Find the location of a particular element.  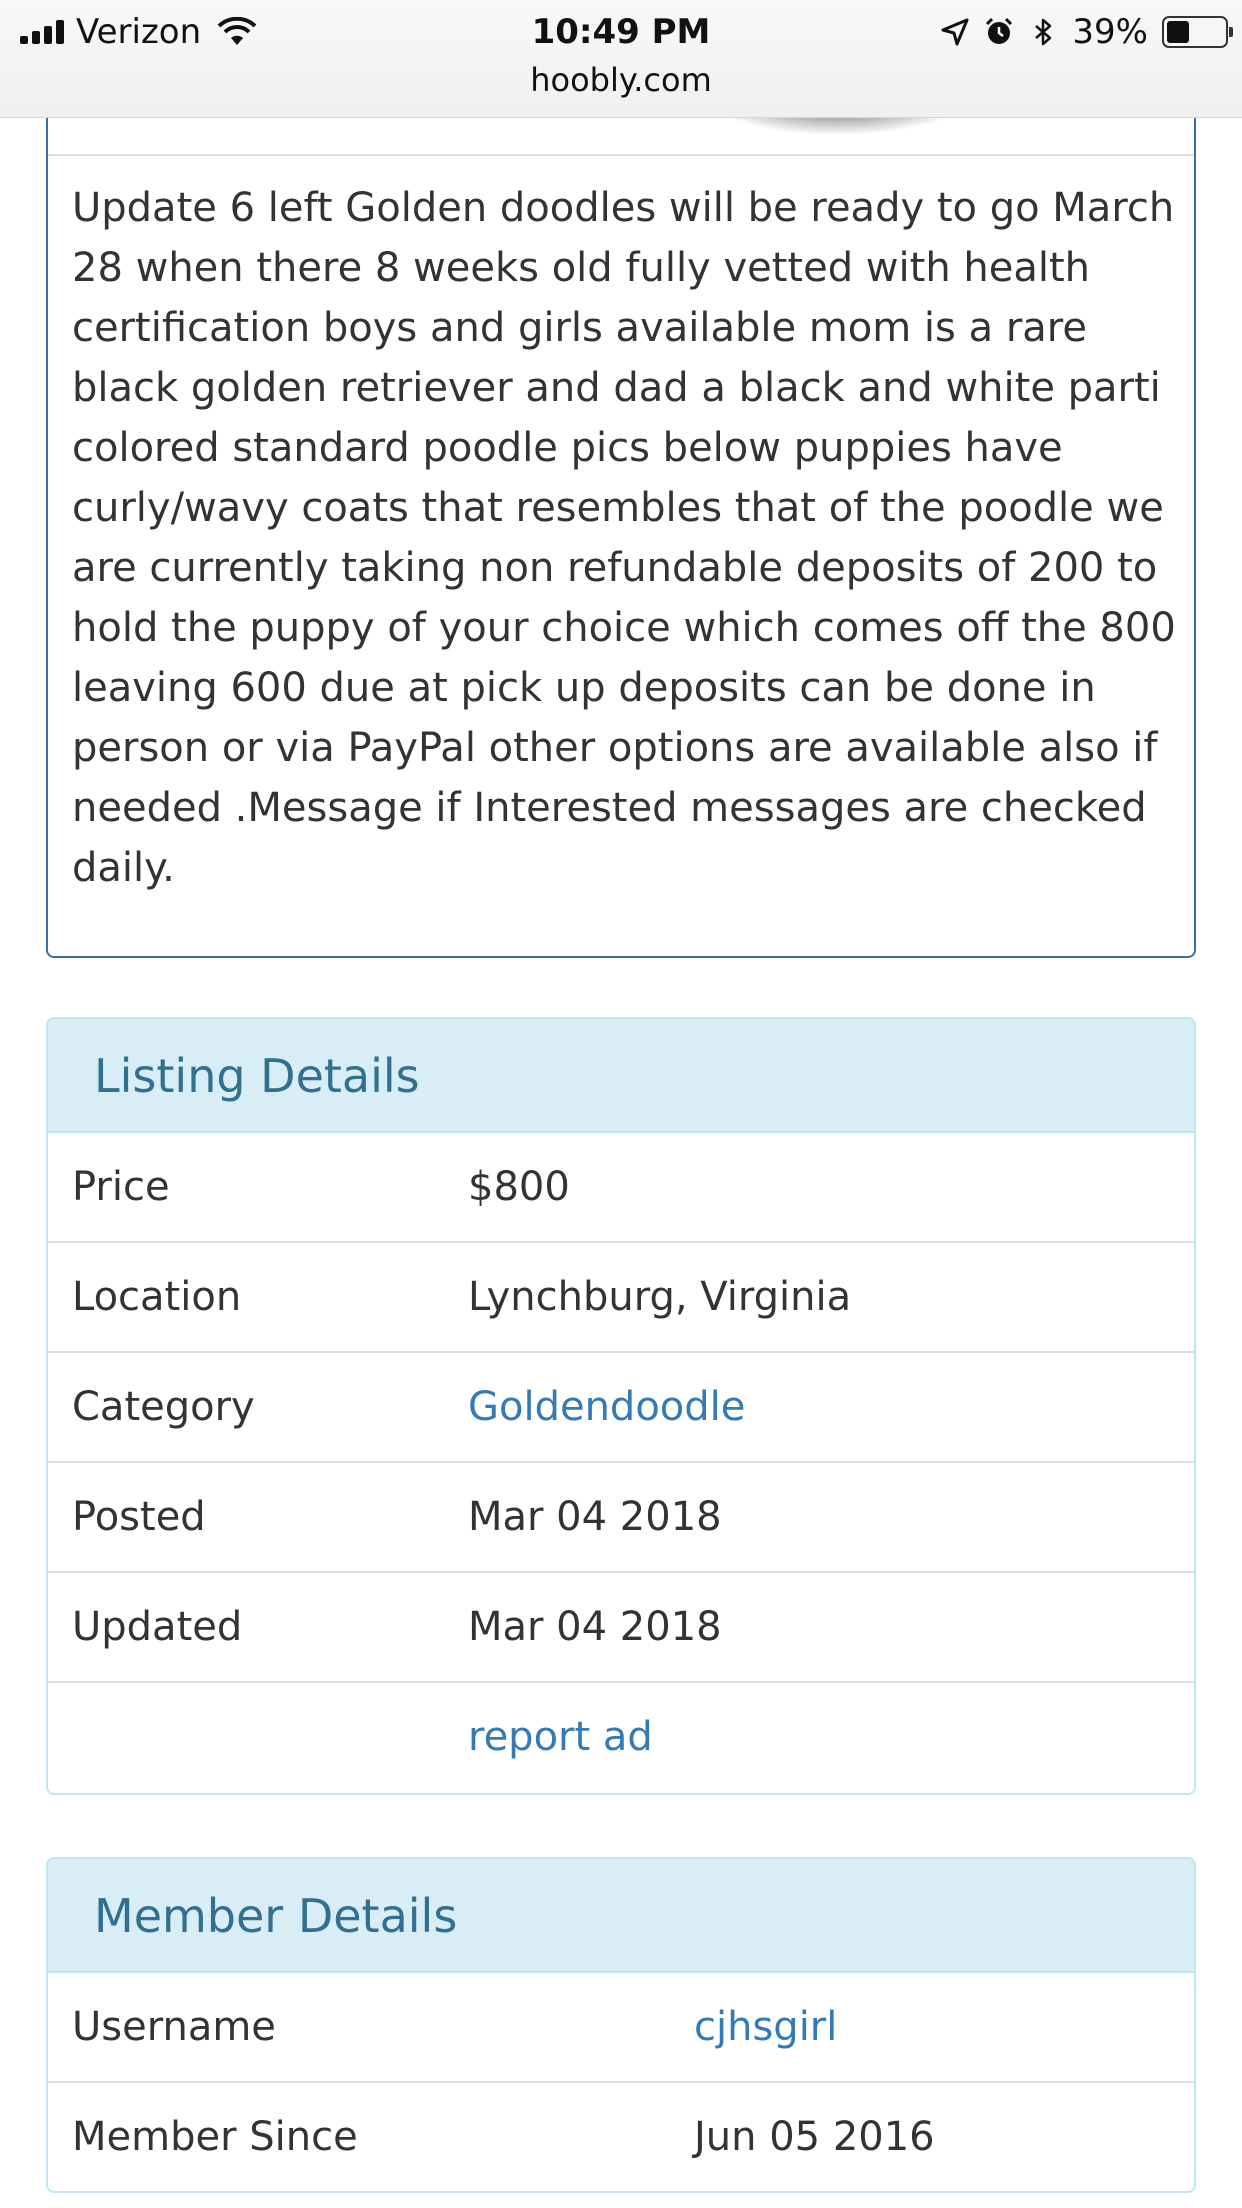

status-right: 39% is located at coordinates (1086, 32).